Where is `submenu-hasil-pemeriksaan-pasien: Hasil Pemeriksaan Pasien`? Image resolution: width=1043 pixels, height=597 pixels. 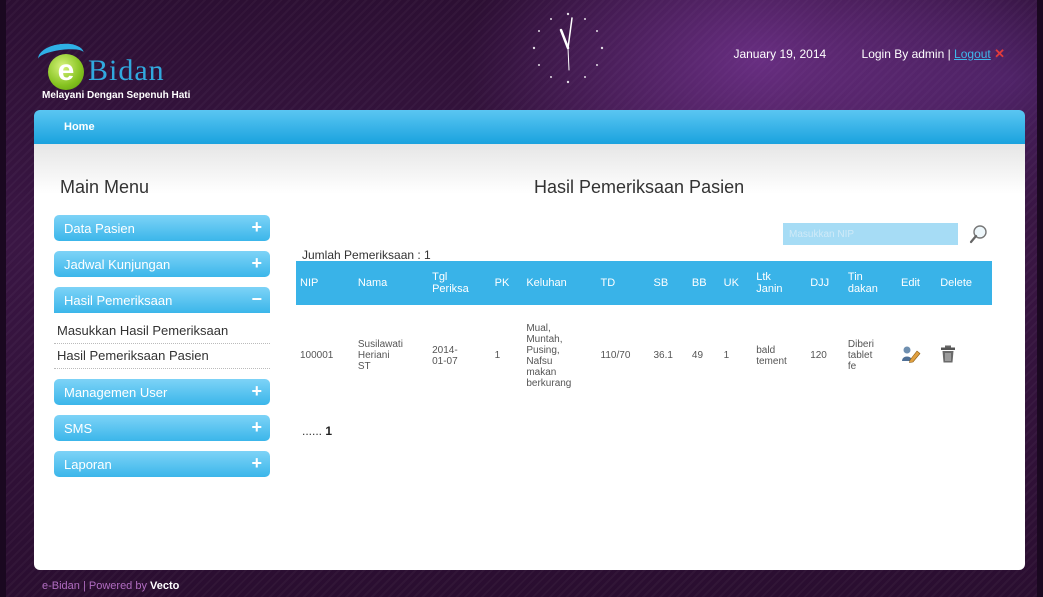 submenu-hasil-pemeriksaan-pasien: Hasil Pemeriksaan Pasien is located at coordinates (162, 357).